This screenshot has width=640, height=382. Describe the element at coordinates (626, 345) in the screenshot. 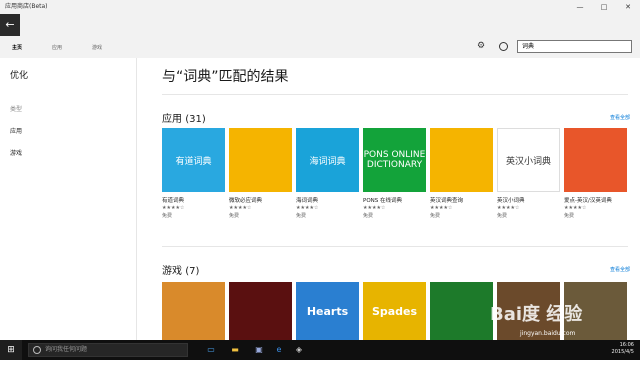

I see `clock-time: 16:06` at that location.